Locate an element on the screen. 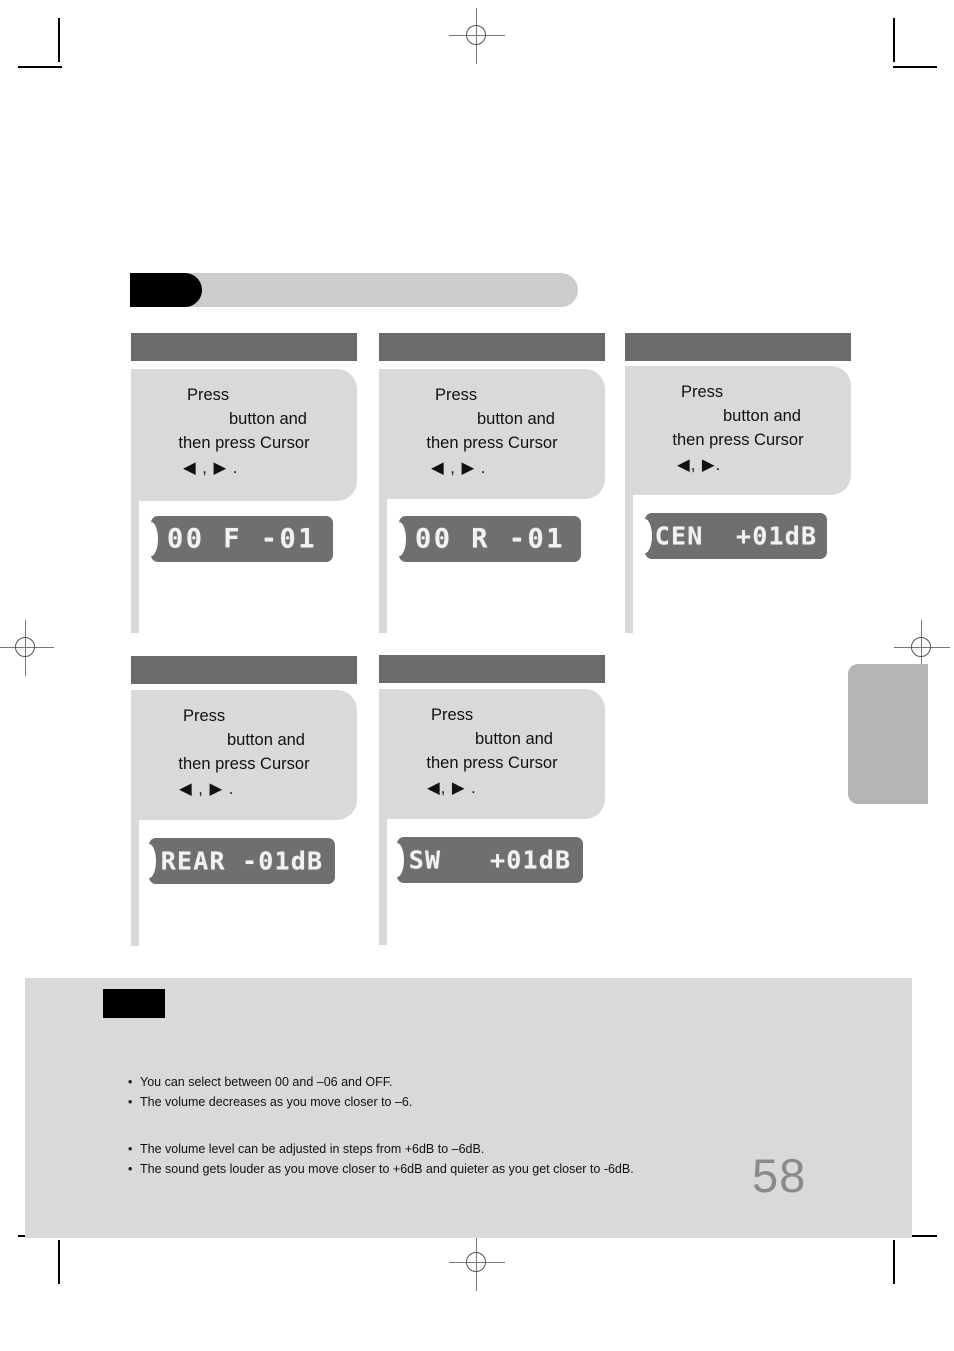 Image resolution: width=954 pixels, height=1351 pixels. lcd-display-center-speaker: CEN +01dB is located at coordinates (736, 536).